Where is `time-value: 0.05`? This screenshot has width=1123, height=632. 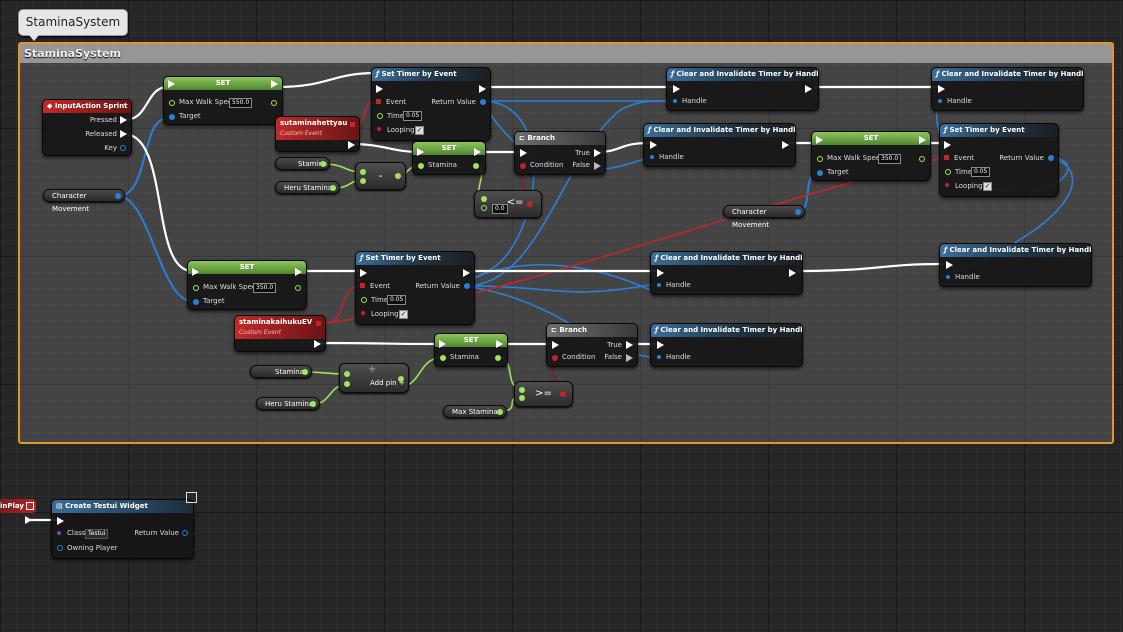
time-value: 0.05 is located at coordinates (413, 116).